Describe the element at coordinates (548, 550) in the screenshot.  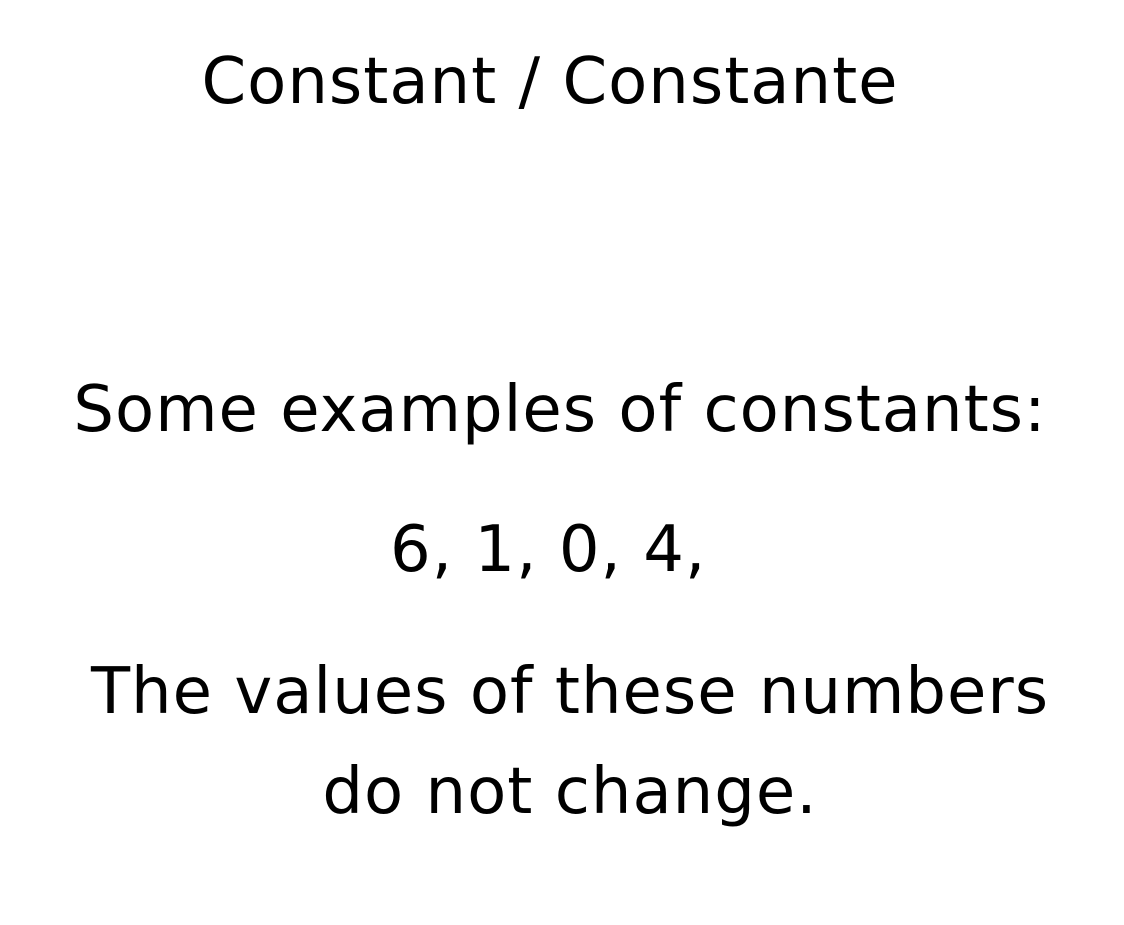
I see `constant-examples: 6, 1, 0, 4,` at that location.